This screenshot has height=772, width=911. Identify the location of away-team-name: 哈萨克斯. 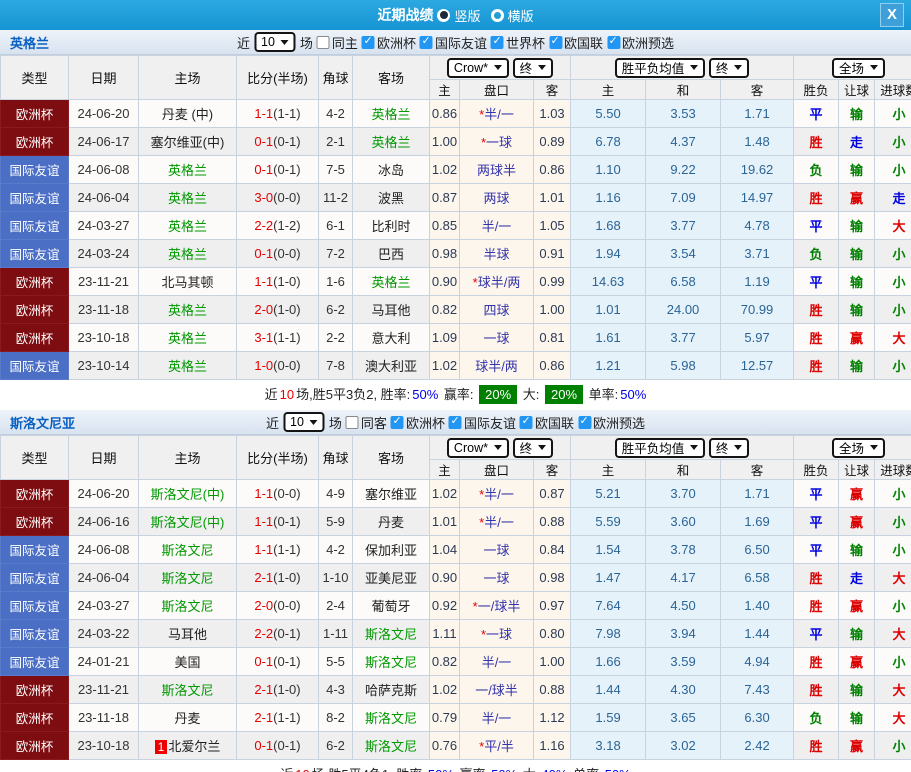
(390, 690).